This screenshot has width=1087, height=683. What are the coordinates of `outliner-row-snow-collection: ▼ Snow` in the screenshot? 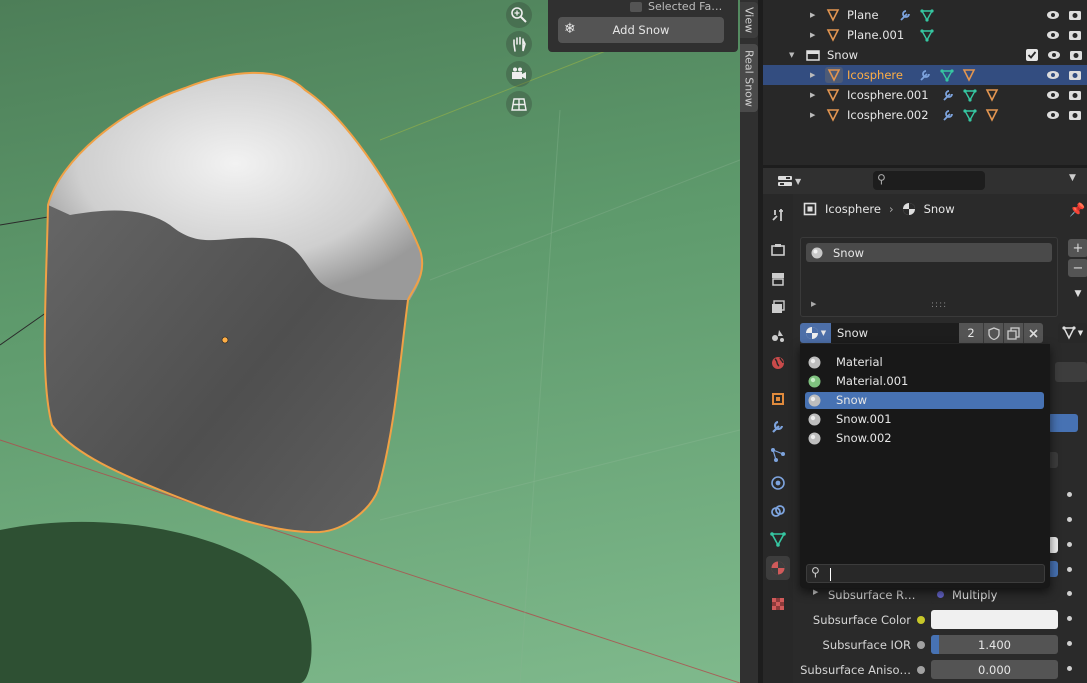 It's located at (925, 55).